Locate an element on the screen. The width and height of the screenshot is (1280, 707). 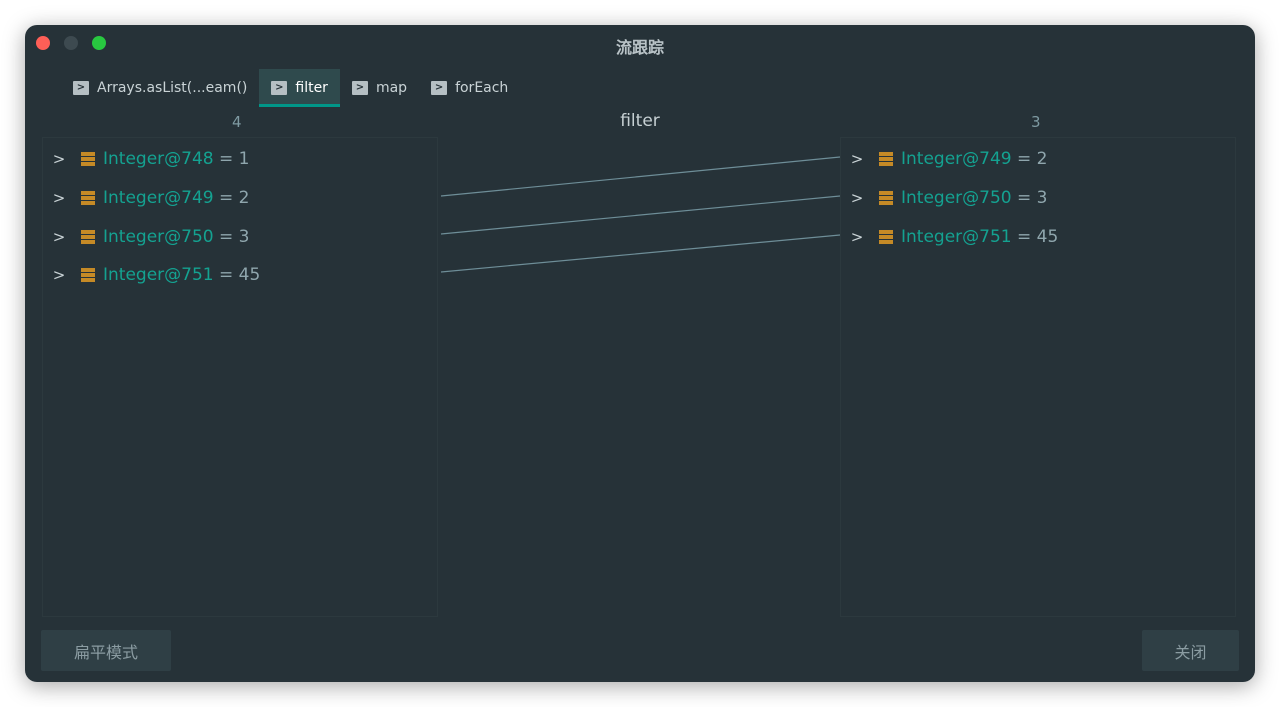
window-title: 流跟踪 is located at coordinates (639, 47).